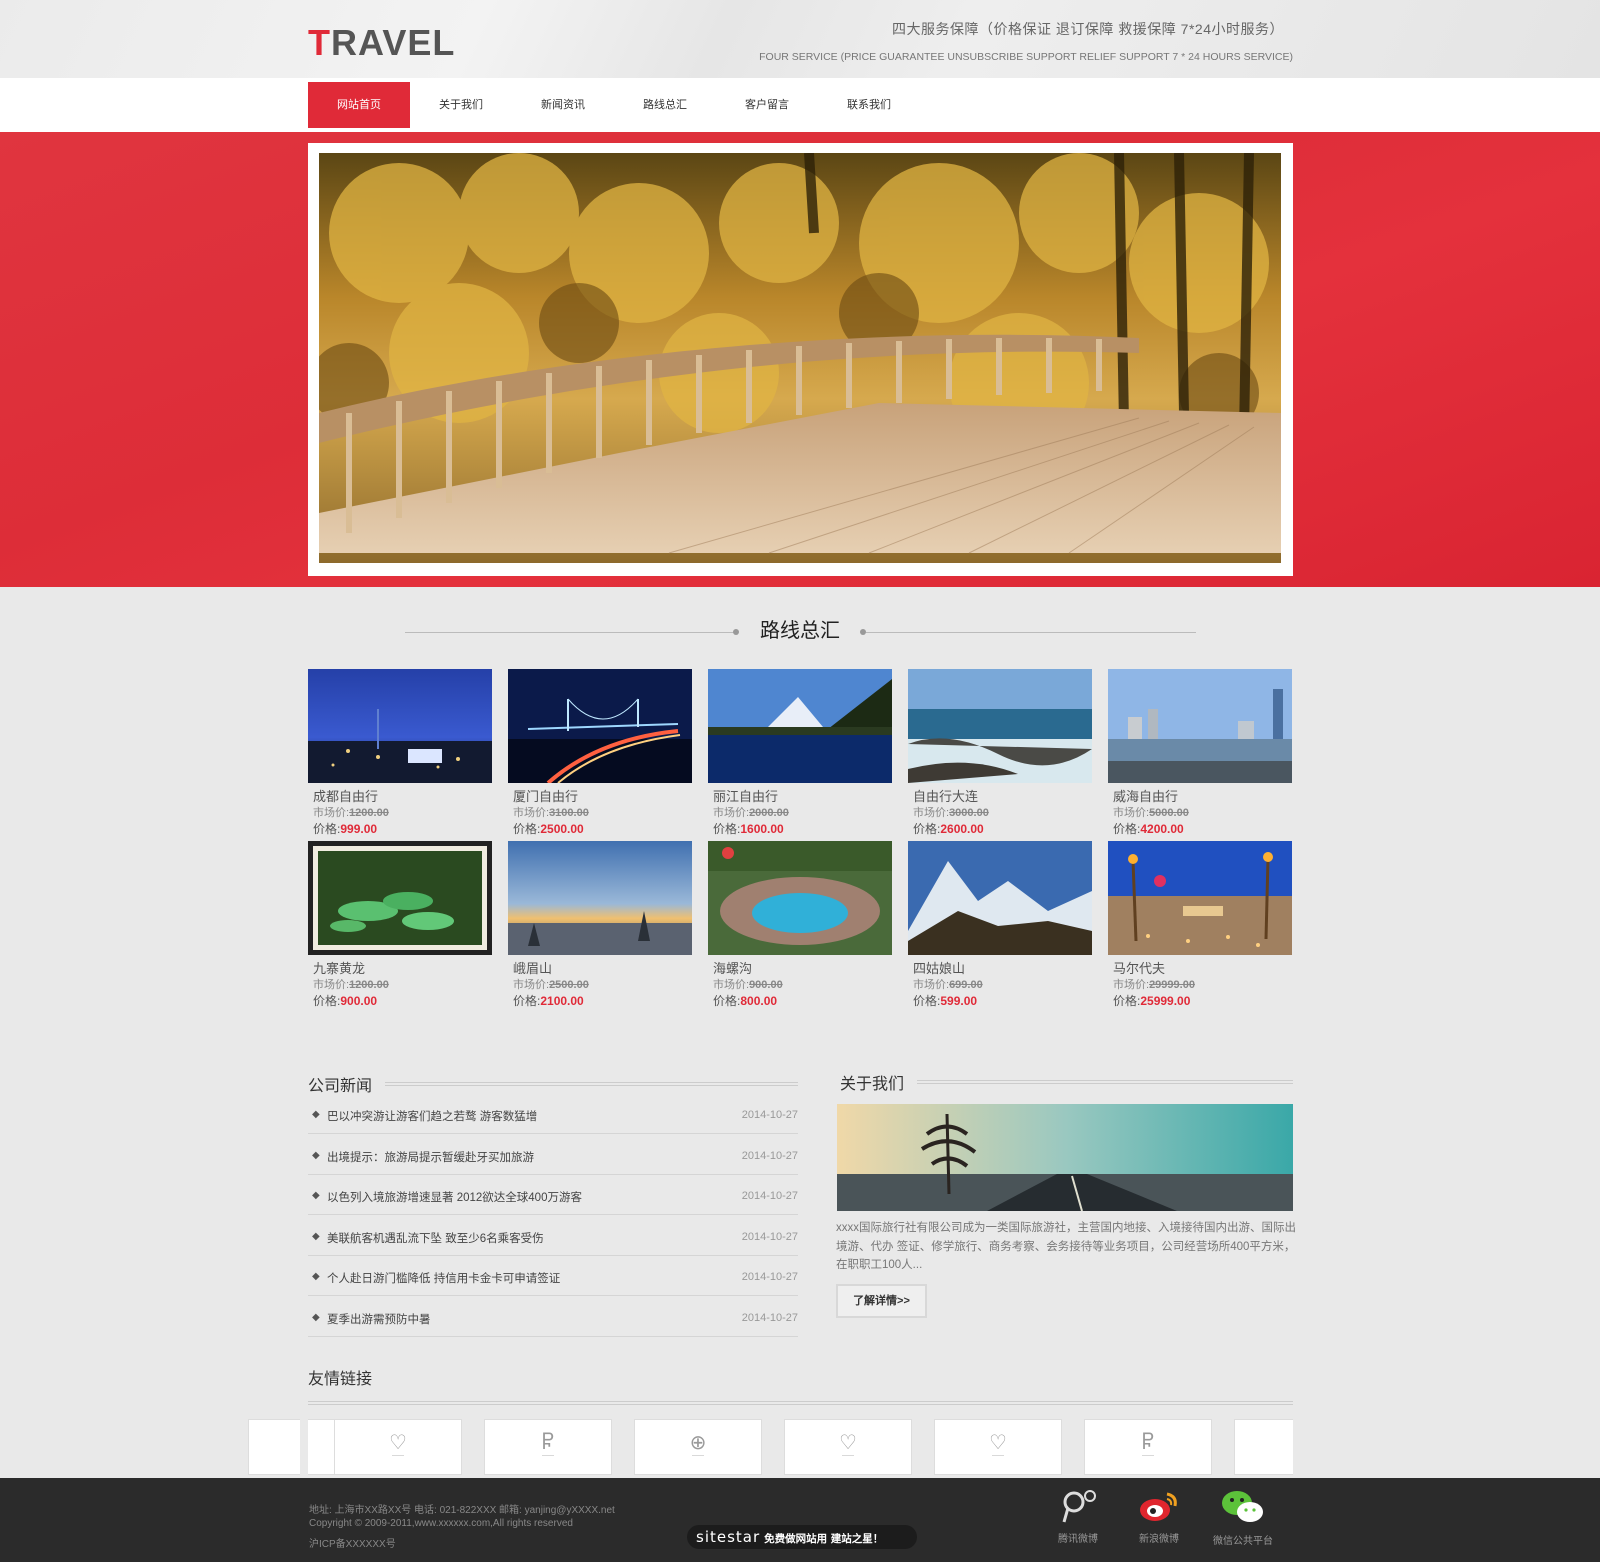  I want to click on market-price-value: 3100.00, so click(569, 813).